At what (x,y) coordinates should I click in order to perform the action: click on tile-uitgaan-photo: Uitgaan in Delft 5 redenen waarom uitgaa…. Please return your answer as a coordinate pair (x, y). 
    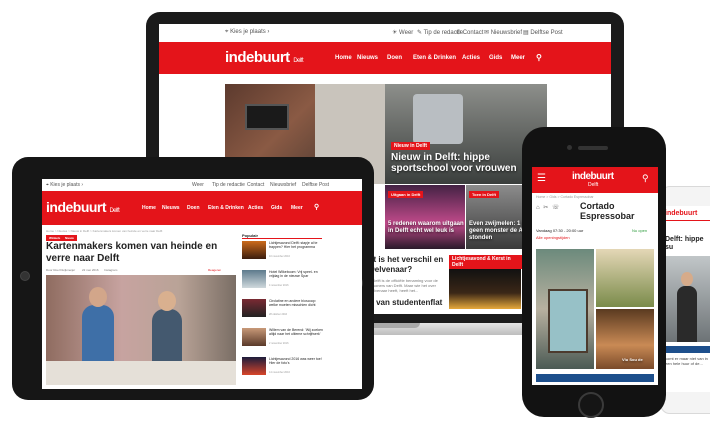
    Looking at the image, I should click on (425, 217).